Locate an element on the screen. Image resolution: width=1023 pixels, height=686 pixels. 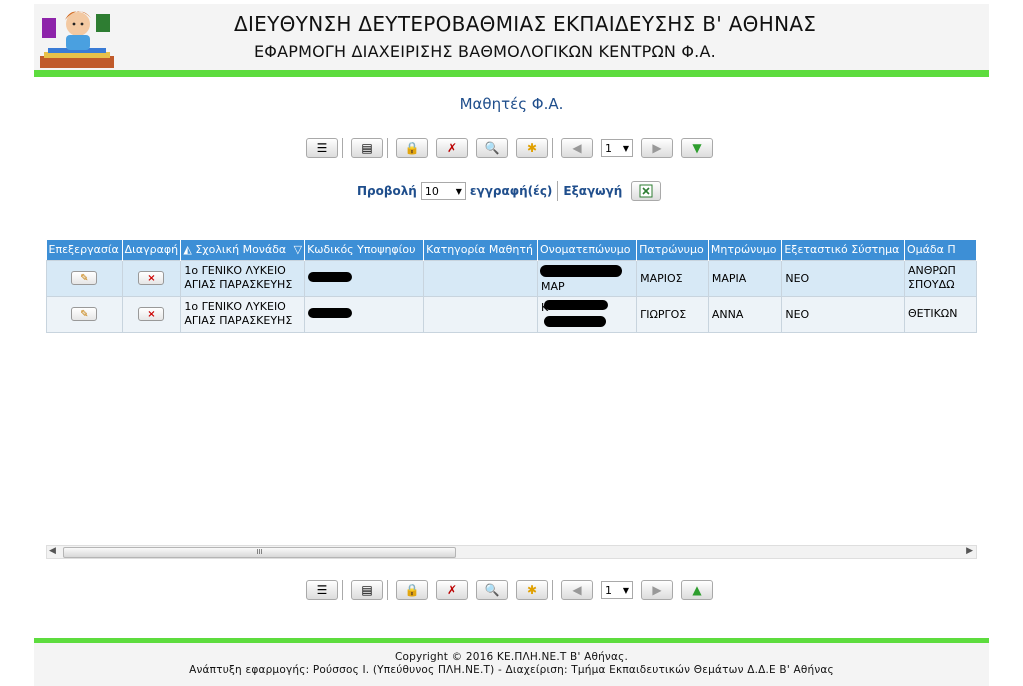
view-separator is located at coordinates (558, 191).